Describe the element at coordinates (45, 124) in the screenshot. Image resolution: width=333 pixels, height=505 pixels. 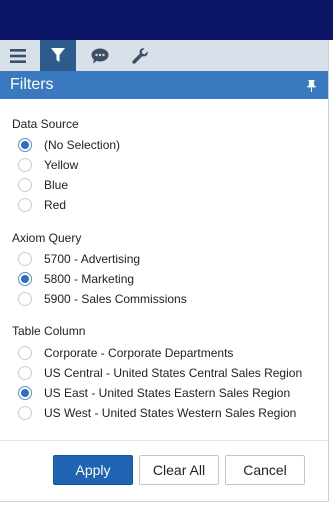
I see `data-source-label: Data Source` at that location.